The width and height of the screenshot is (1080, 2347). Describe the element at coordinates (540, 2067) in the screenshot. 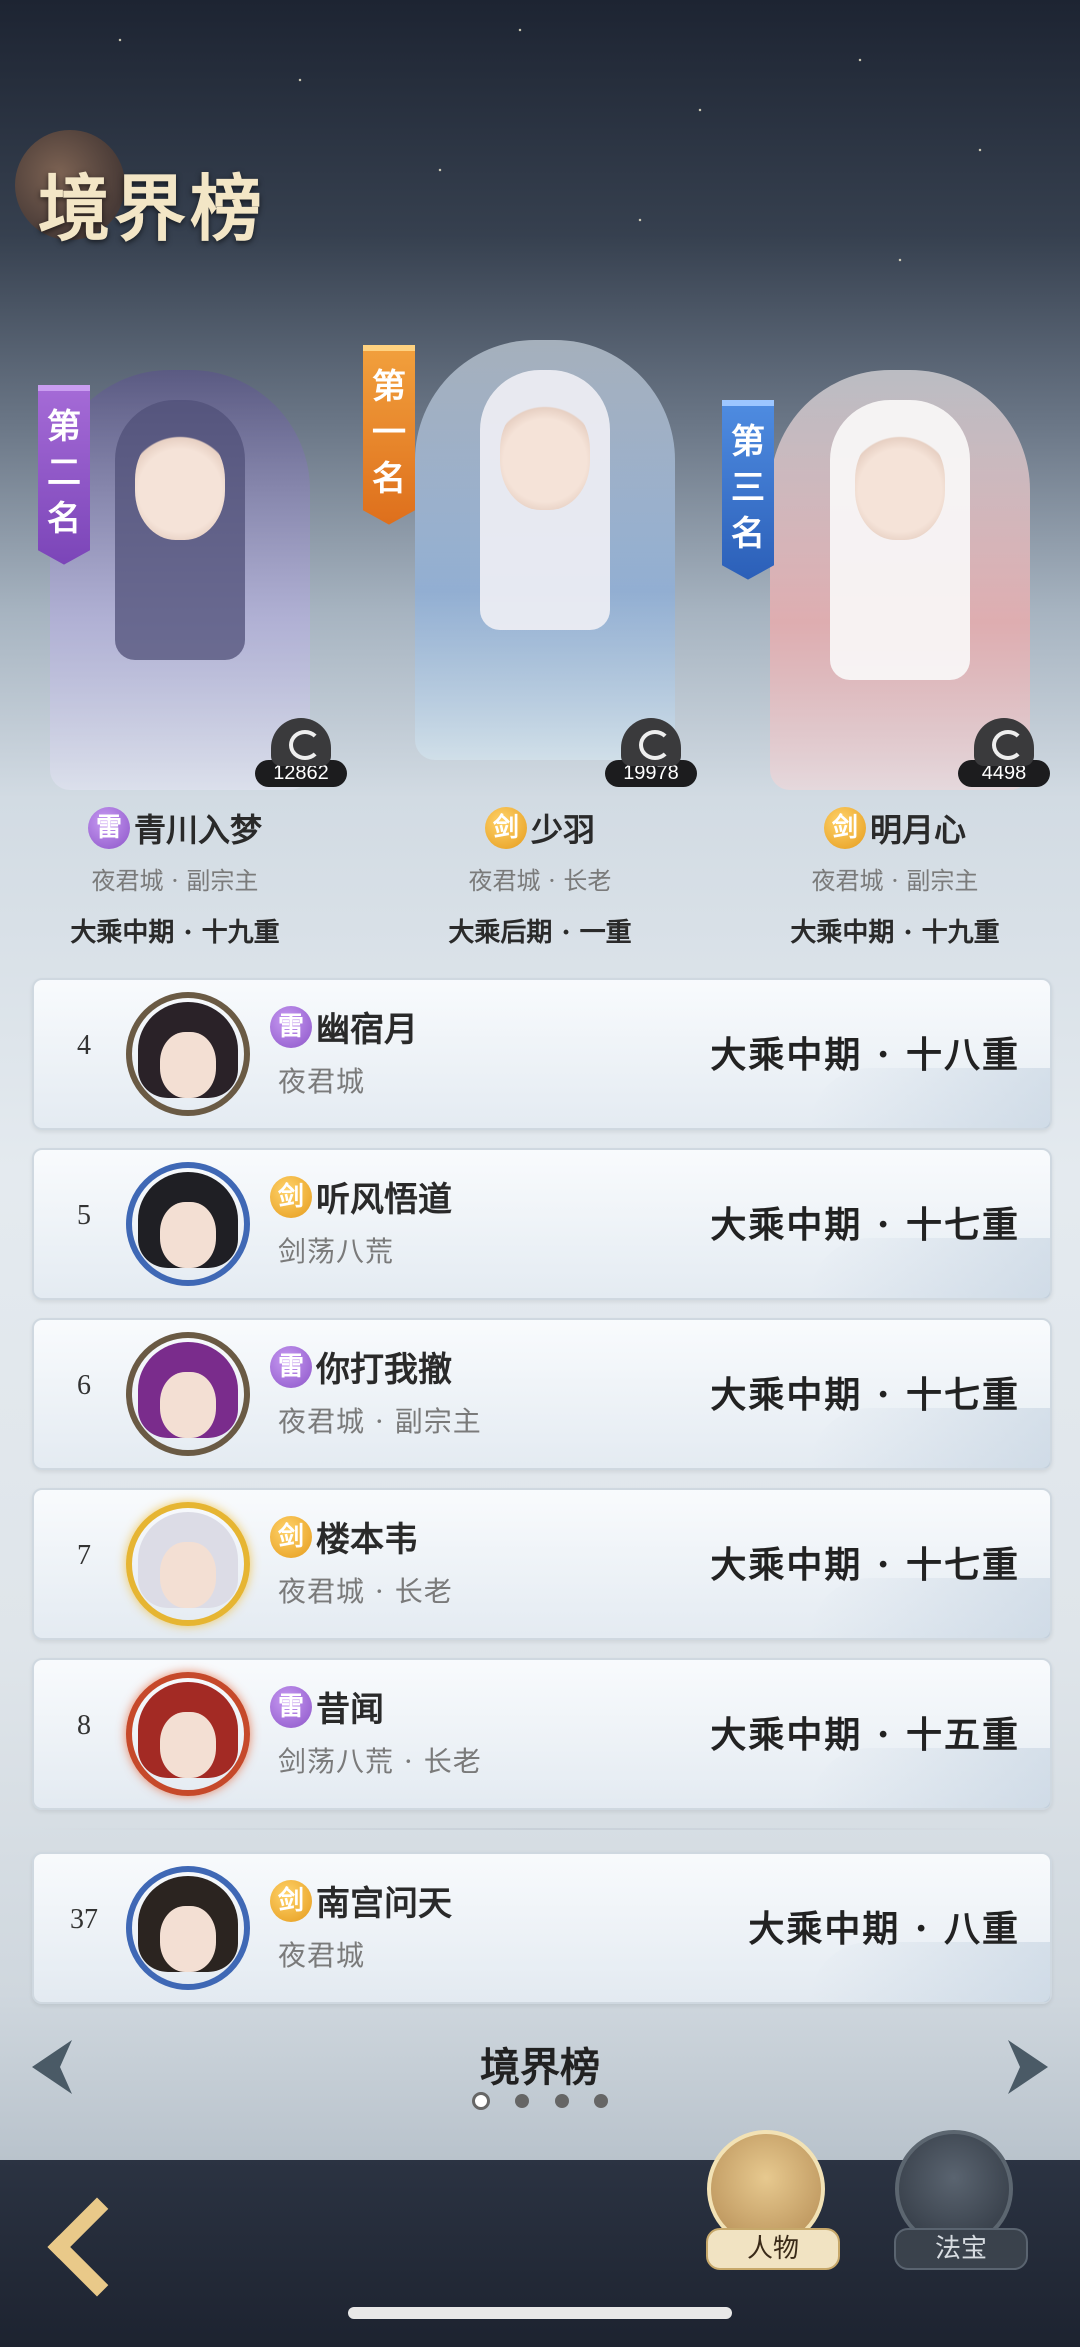

I see `board-title: 境界榜` at that location.